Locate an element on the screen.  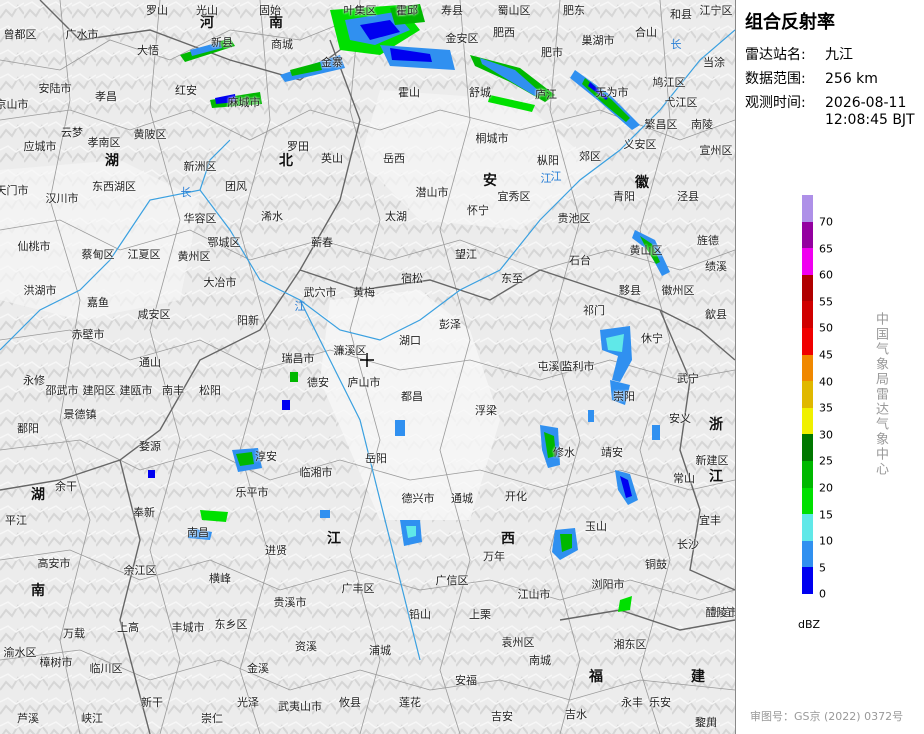
place-label: 湘东区 is located at coordinates (630, 644).